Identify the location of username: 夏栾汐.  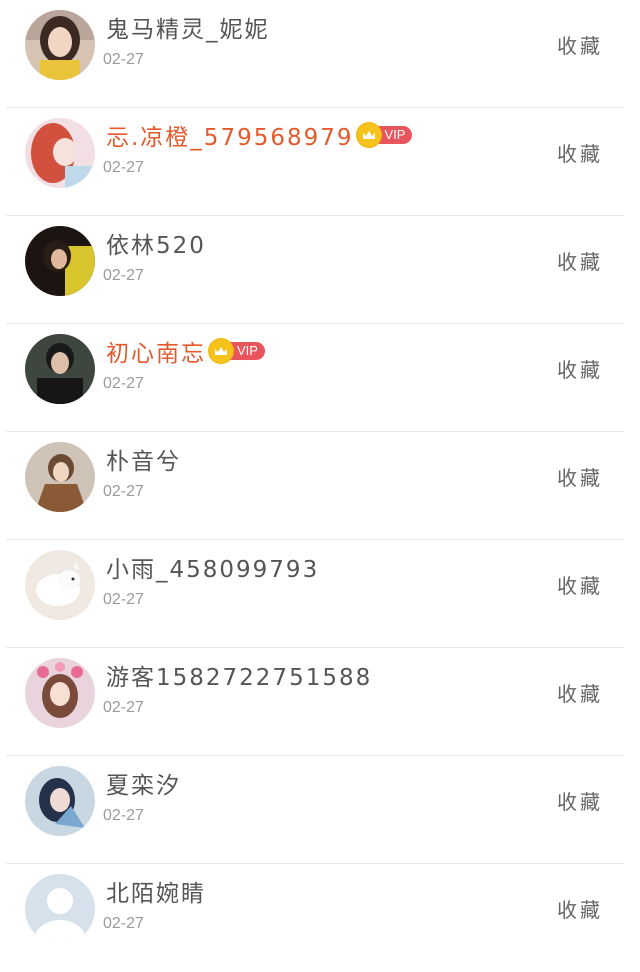
(143, 783).